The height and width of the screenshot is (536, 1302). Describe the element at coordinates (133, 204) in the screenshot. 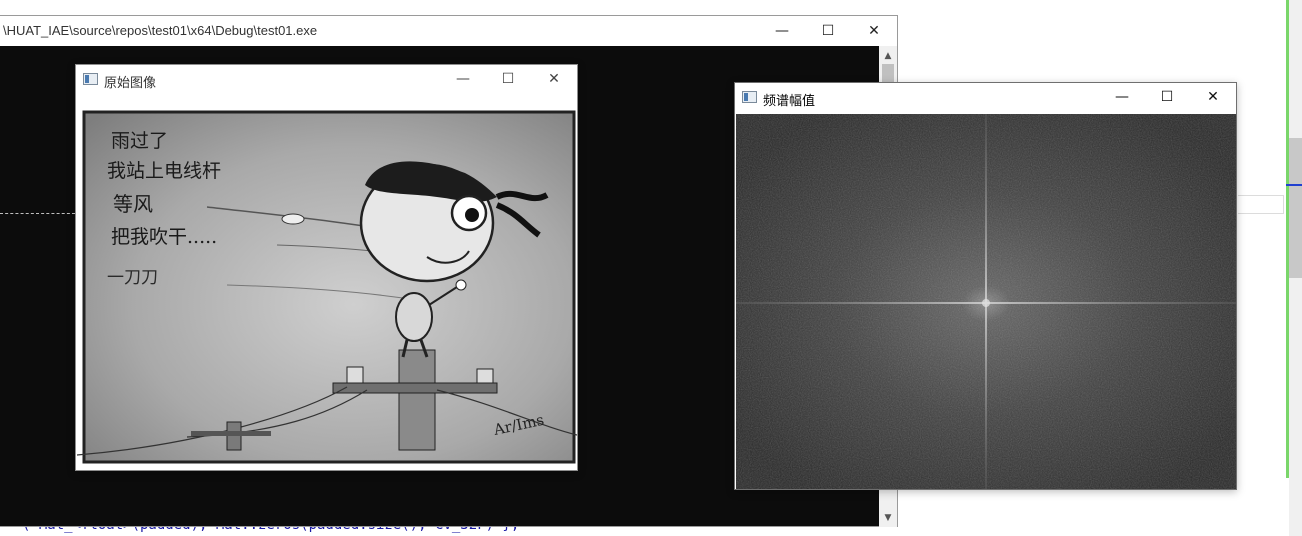

I see `comic-text-line3: 等风` at that location.